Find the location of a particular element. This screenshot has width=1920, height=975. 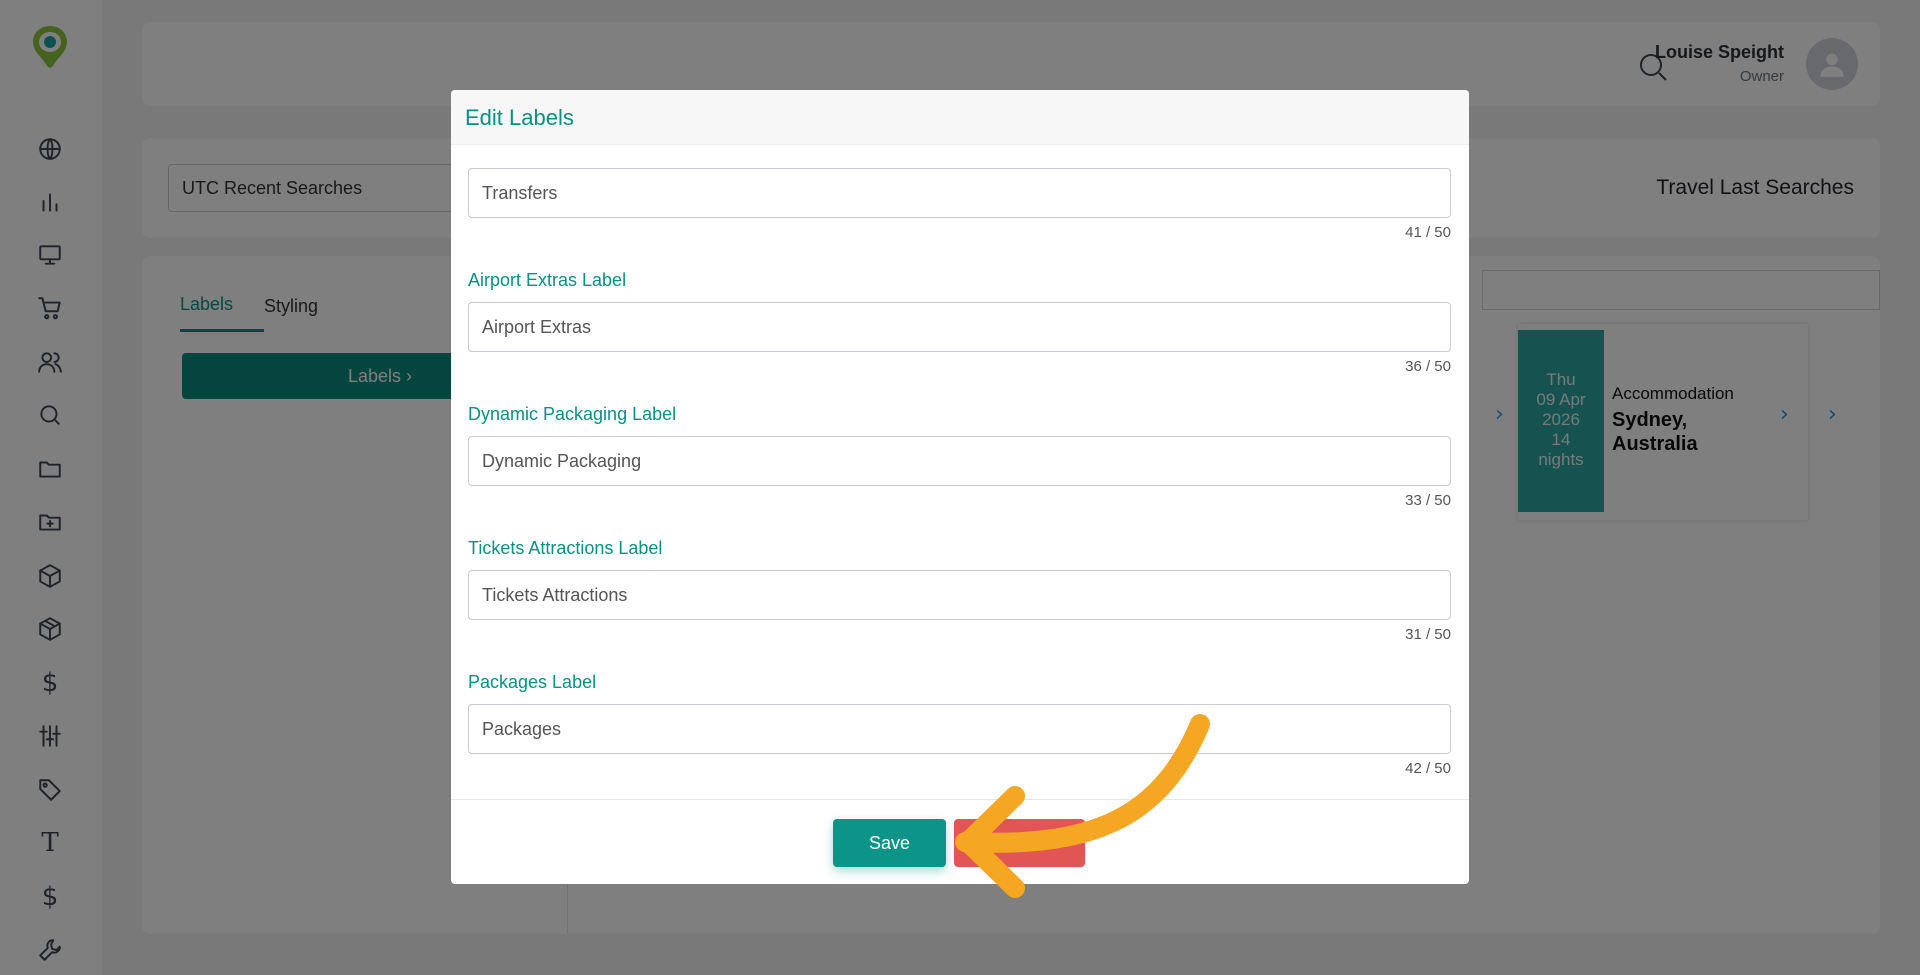

save-button: Save is located at coordinates (889, 843).